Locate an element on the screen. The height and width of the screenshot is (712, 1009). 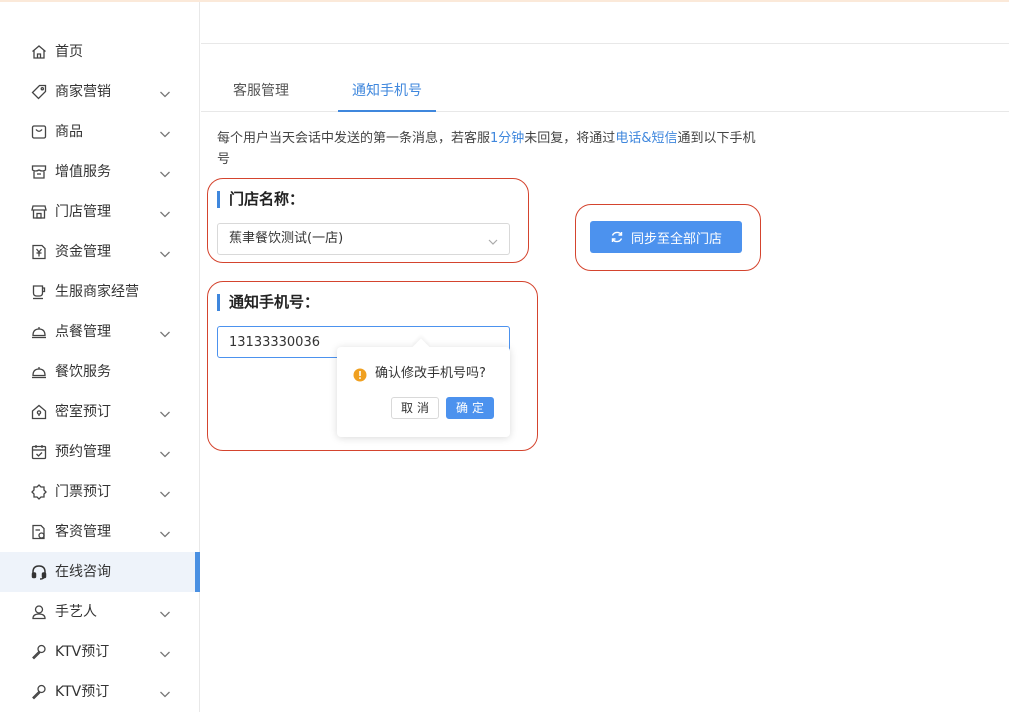
sidebar-item-label: 门店管理 is located at coordinates (83, 212).